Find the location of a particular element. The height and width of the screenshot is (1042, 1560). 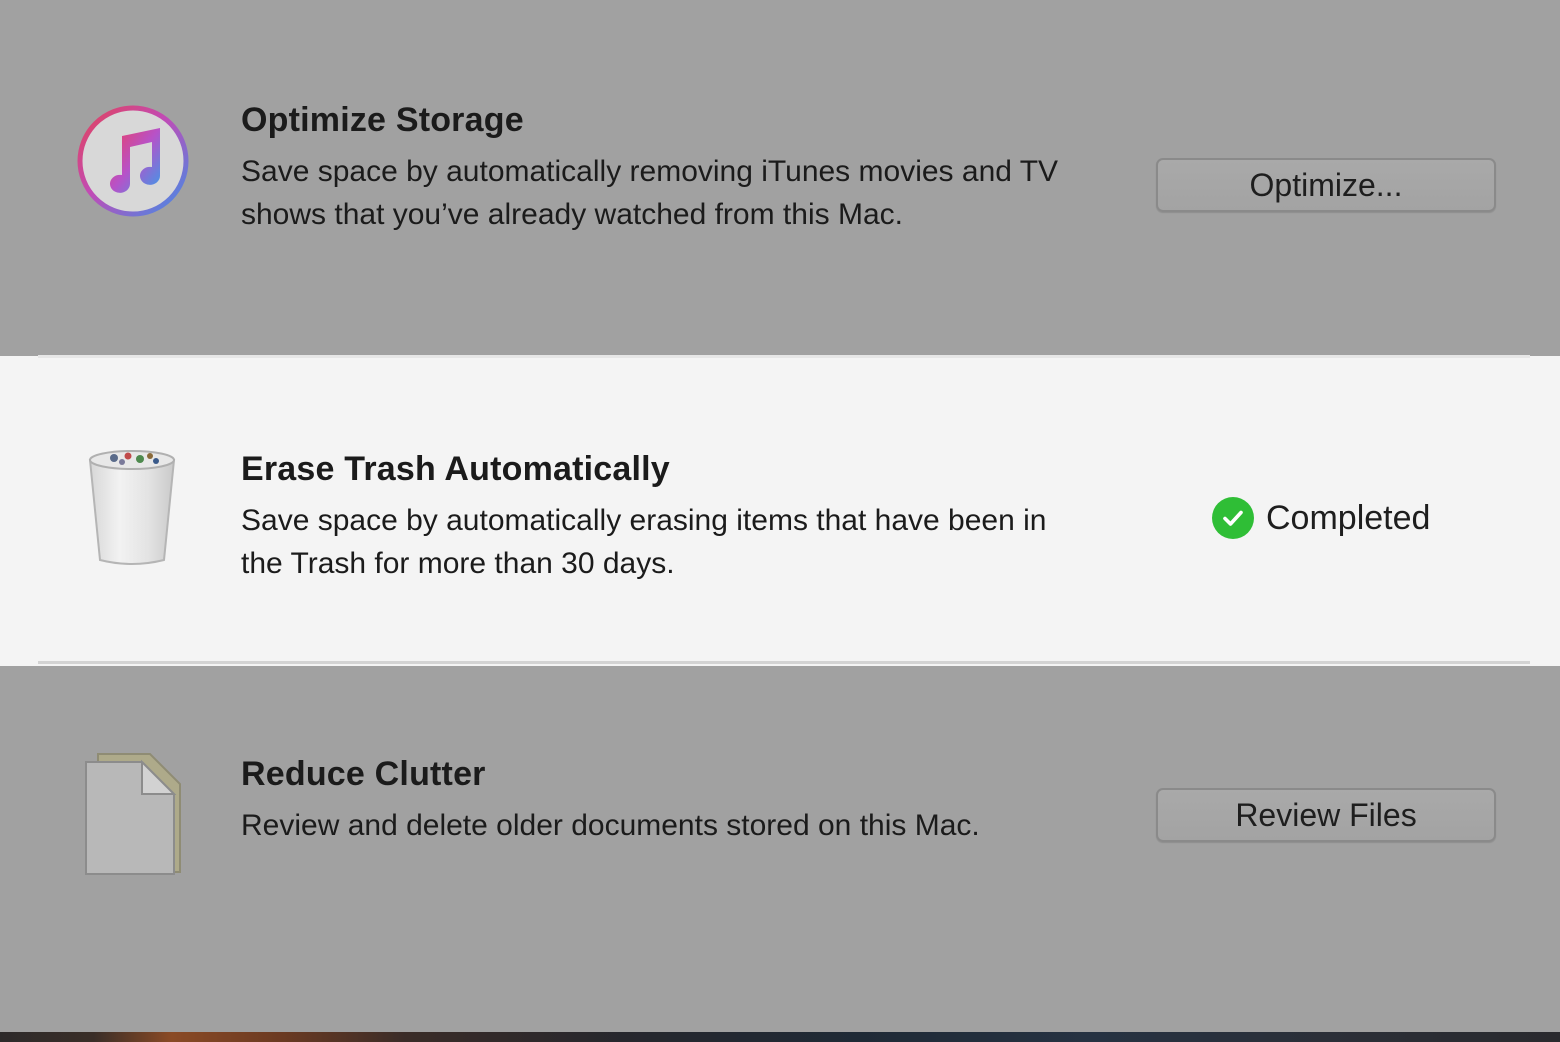

row-title: Erase Trash Automatically is located at coordinates (455, 469).